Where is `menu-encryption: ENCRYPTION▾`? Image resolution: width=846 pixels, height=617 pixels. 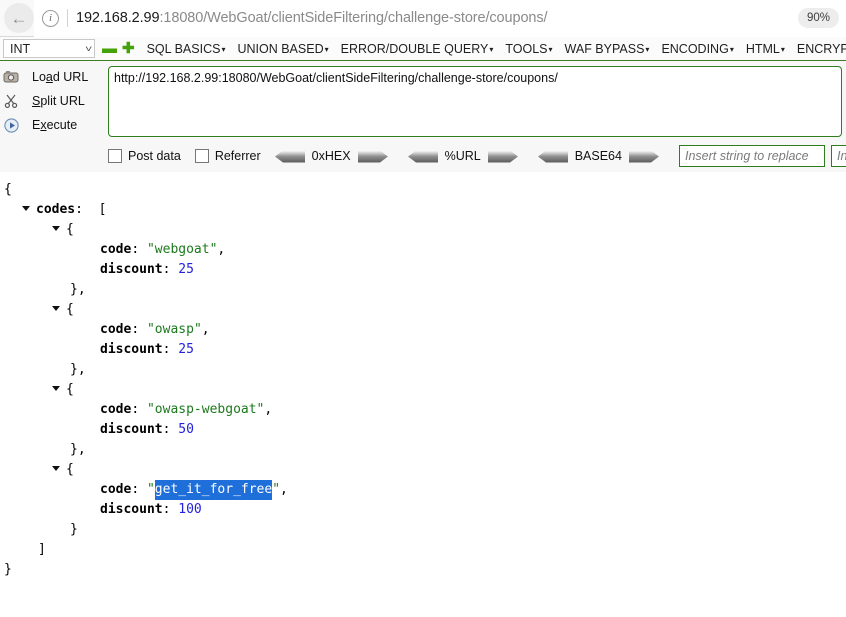 menu-encryption: ENCRYPTION▾ is located at coordinates (821, 49).